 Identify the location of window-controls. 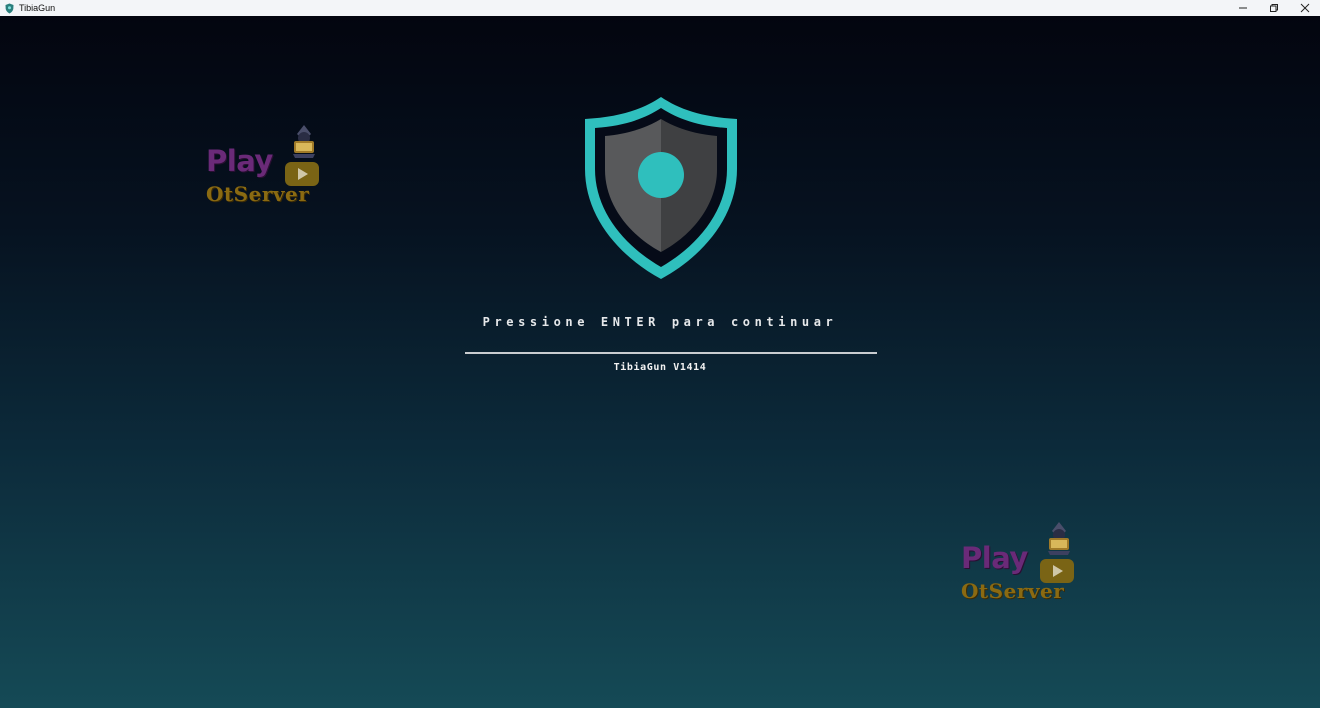
(1273, 8).